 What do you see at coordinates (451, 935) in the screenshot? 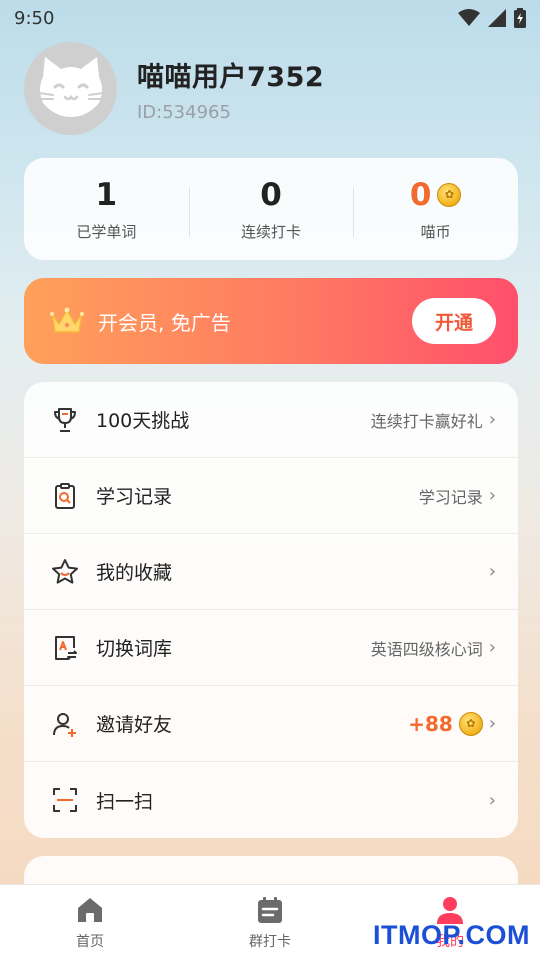
I see `watermark-logo: ITMOP.COM` at bounding box center [451, 935].